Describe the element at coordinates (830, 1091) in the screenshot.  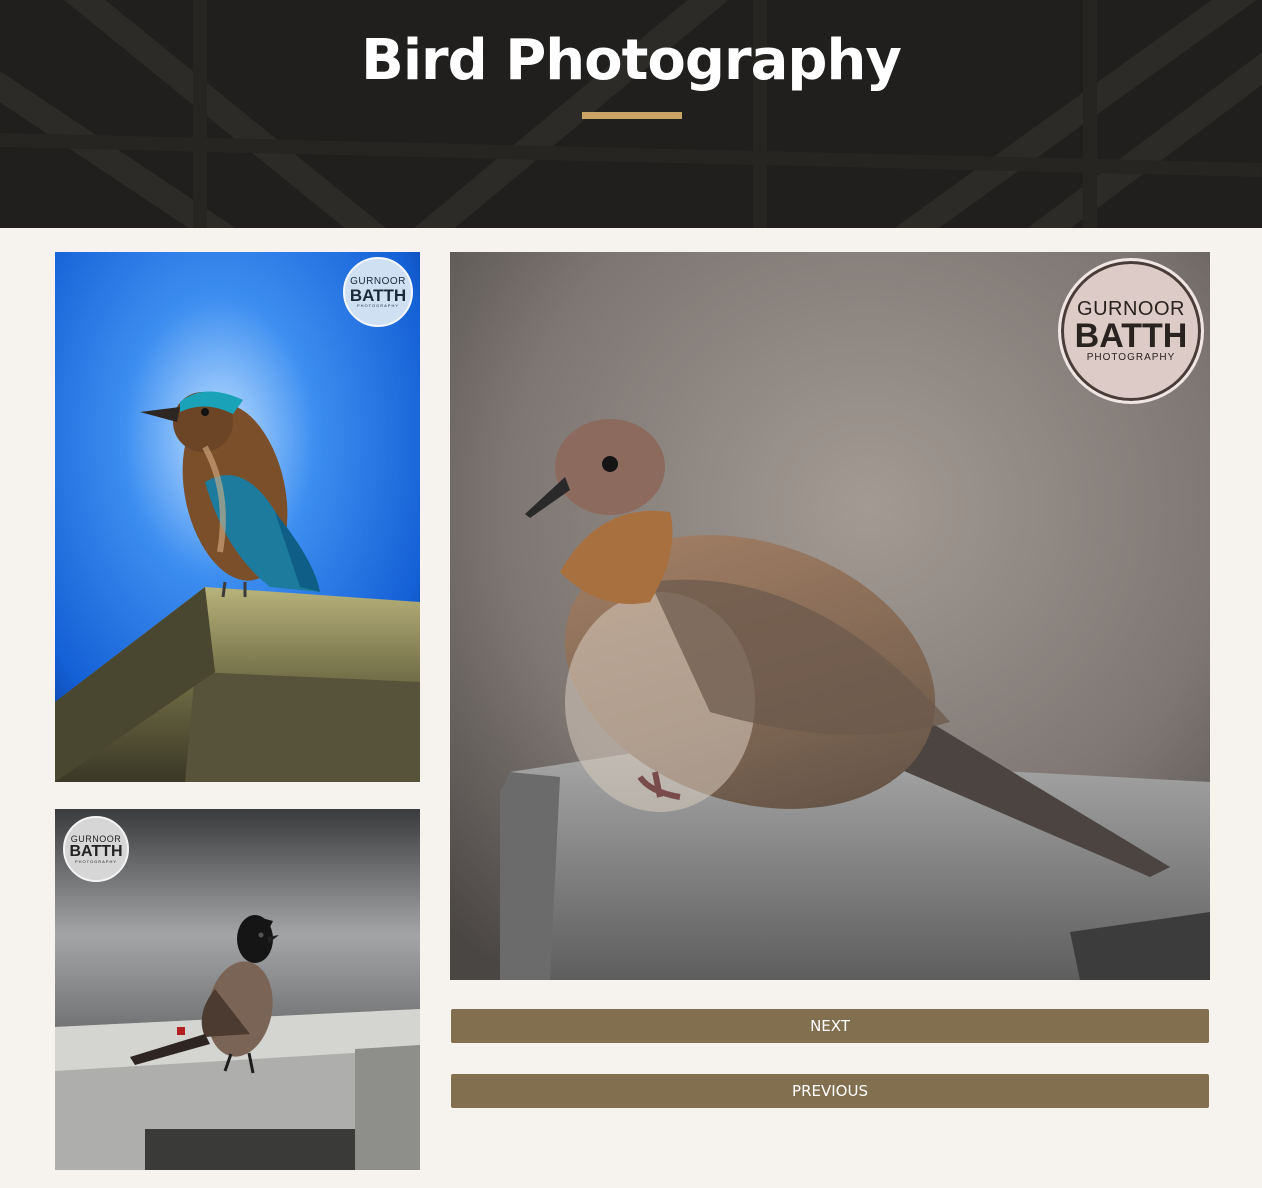
I see `previous-button: PREVIOUS` at that location.